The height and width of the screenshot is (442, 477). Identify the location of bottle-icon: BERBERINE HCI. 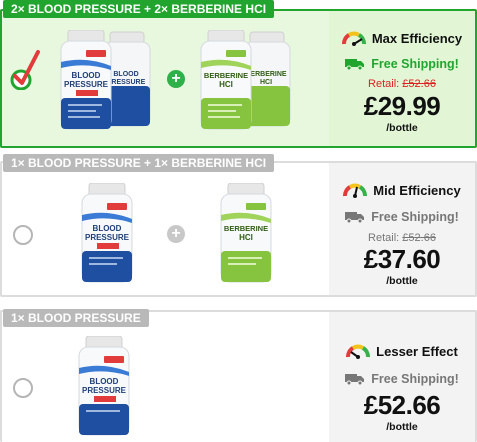
(246, 233).